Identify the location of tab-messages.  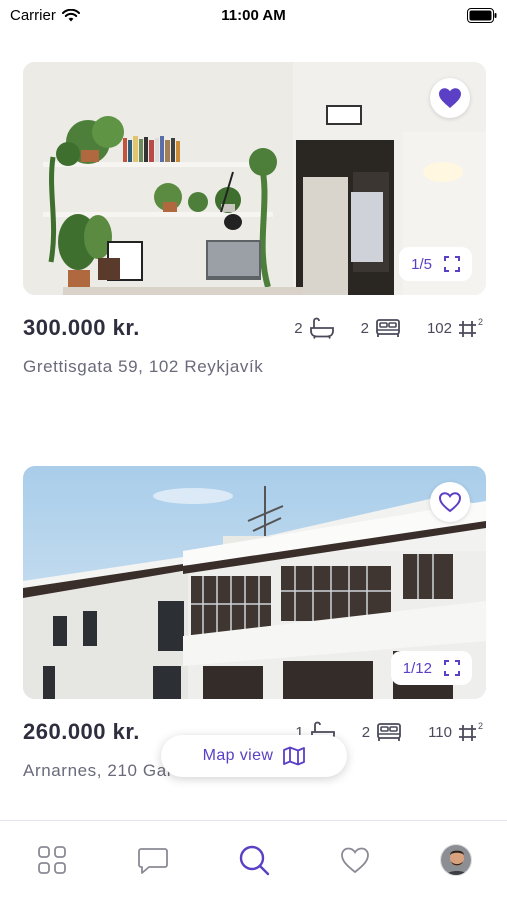
(153, 860).